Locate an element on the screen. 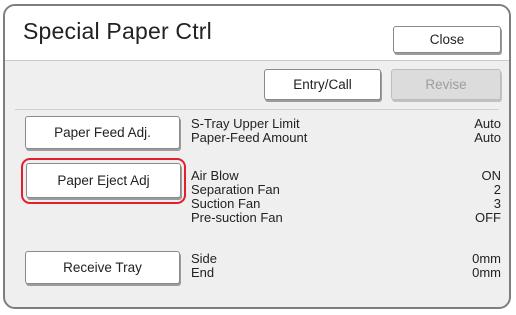  paper-eject-adj-button: Paper Eject Adj is located at coordinates (103, 180).